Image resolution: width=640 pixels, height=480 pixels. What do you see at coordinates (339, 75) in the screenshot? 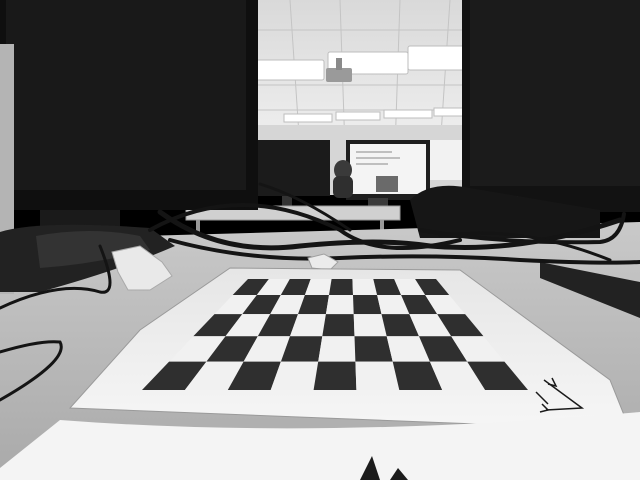
I see `ceiling-projector` at bounding box center [339, 75].